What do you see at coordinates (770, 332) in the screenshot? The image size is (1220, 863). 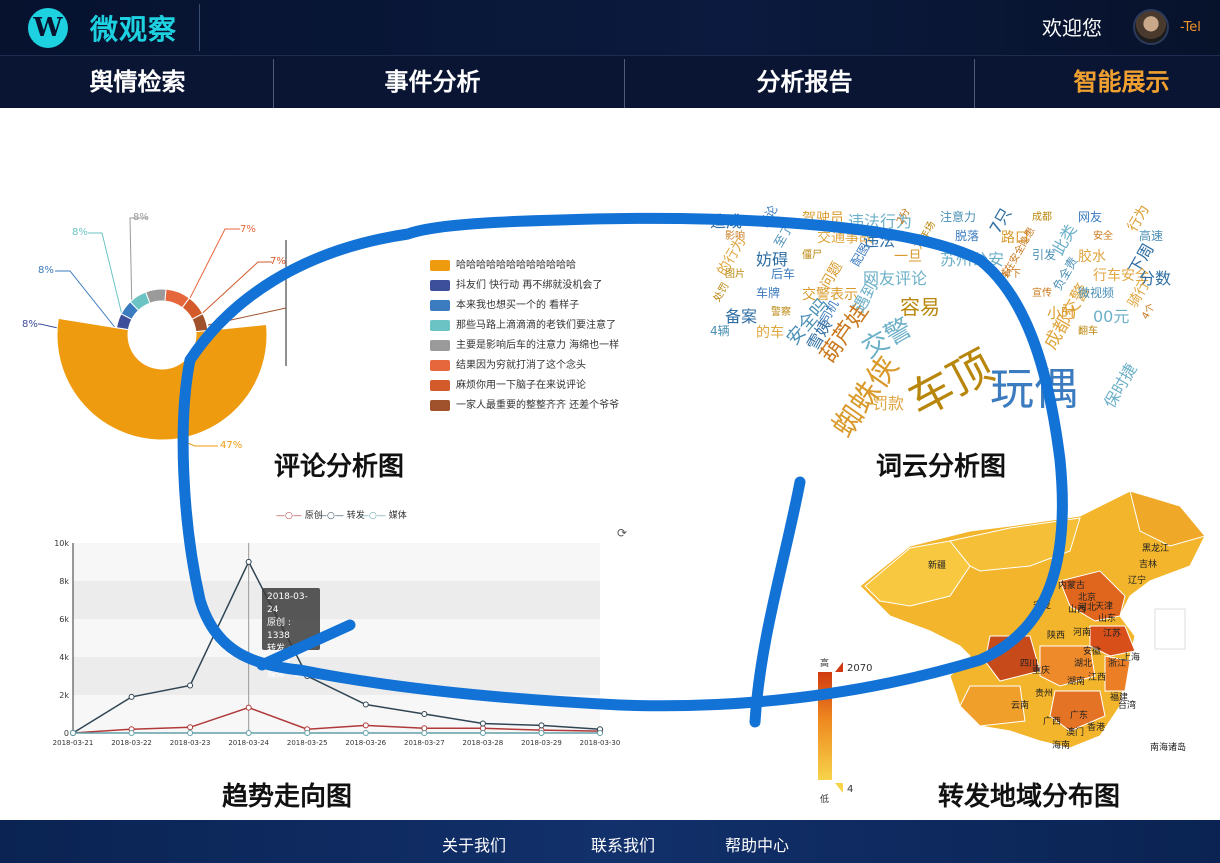 I see `word-cloud-term: 的车` at bounding box center [770, 332].